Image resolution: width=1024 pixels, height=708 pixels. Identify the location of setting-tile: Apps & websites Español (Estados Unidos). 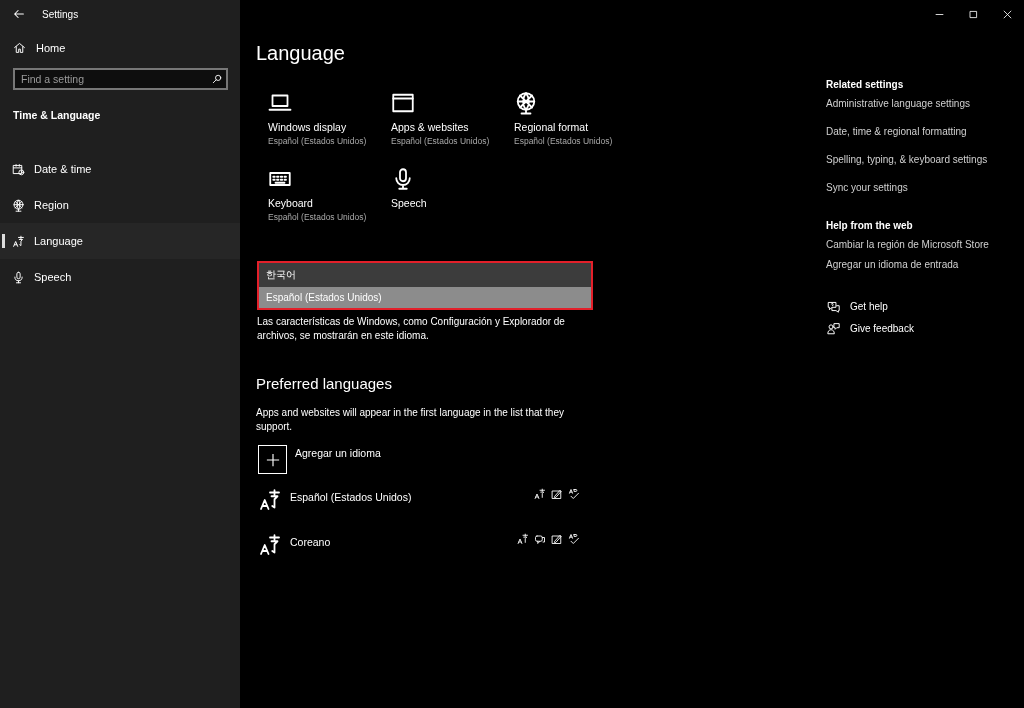
(440, 118).